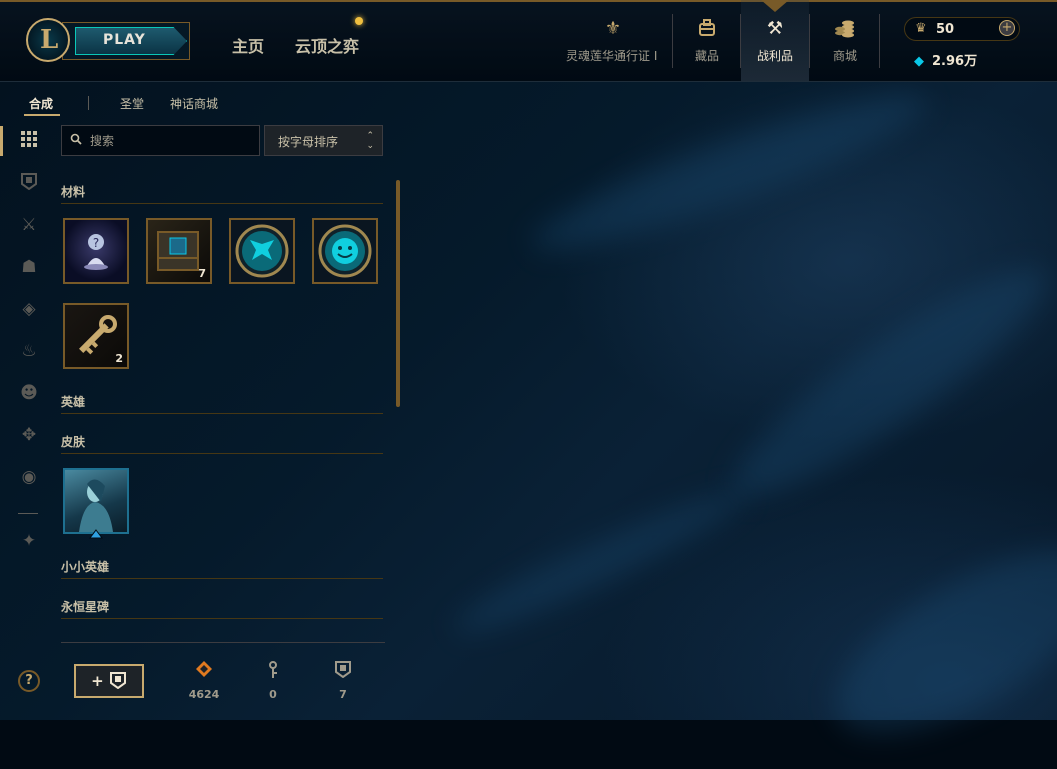  What do you see at coordinates (204, 694) in the screenshot?
I see `orange-essence-value: 4624` at bounding box center [204, 694].